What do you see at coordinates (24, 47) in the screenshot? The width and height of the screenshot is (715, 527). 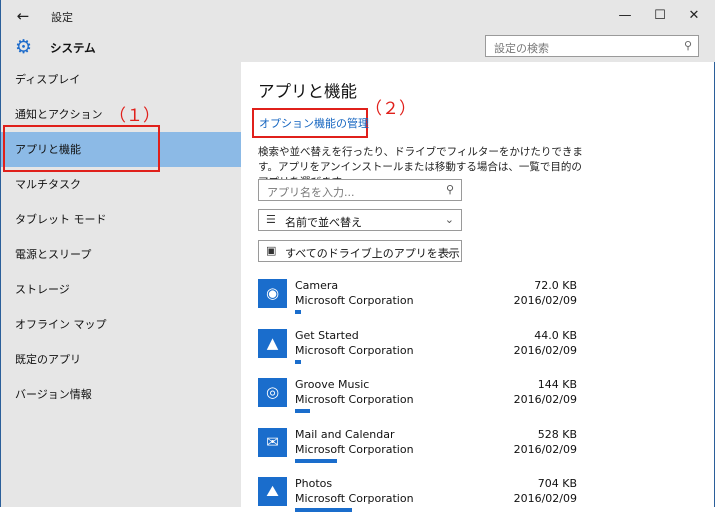 I see `gear-icon: ⚙` at bounding box center [24, 47].